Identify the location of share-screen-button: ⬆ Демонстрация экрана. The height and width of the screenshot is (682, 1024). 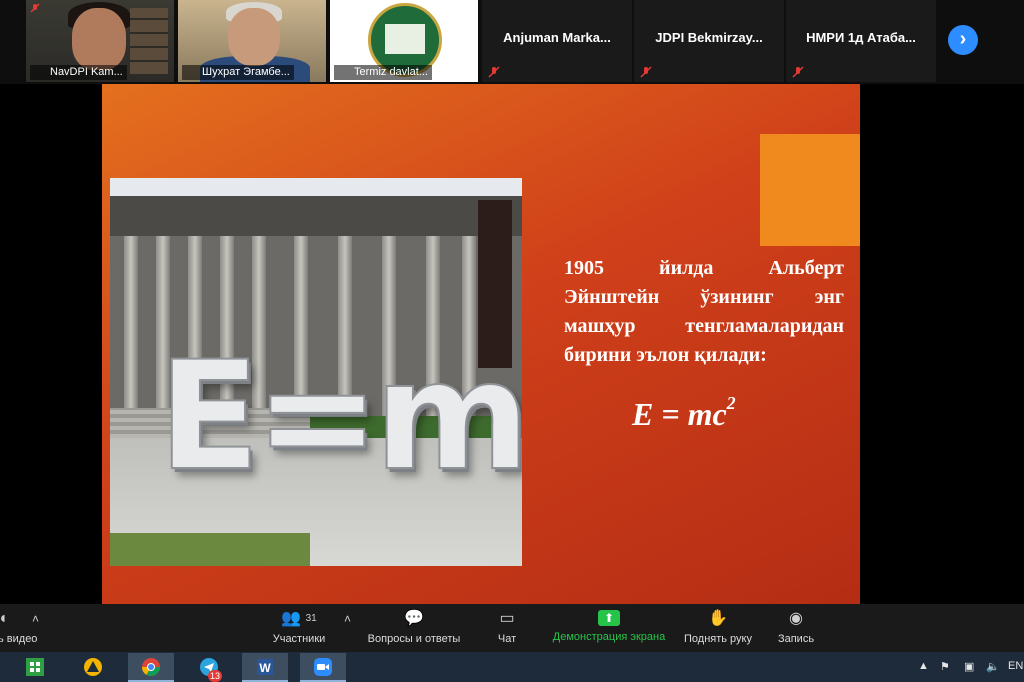
(609, 626).